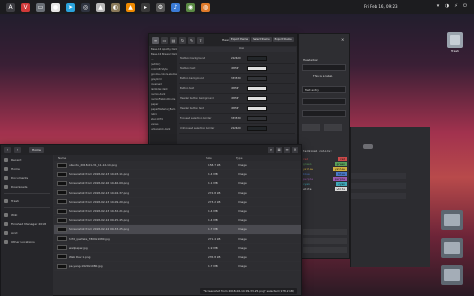 The width and height of the screenshot is (474, 296). What do you see at coordinates (27, 159) in the screenshot?
I see `sidebar-item-recent: Recent` at bounding box center [27, 159].